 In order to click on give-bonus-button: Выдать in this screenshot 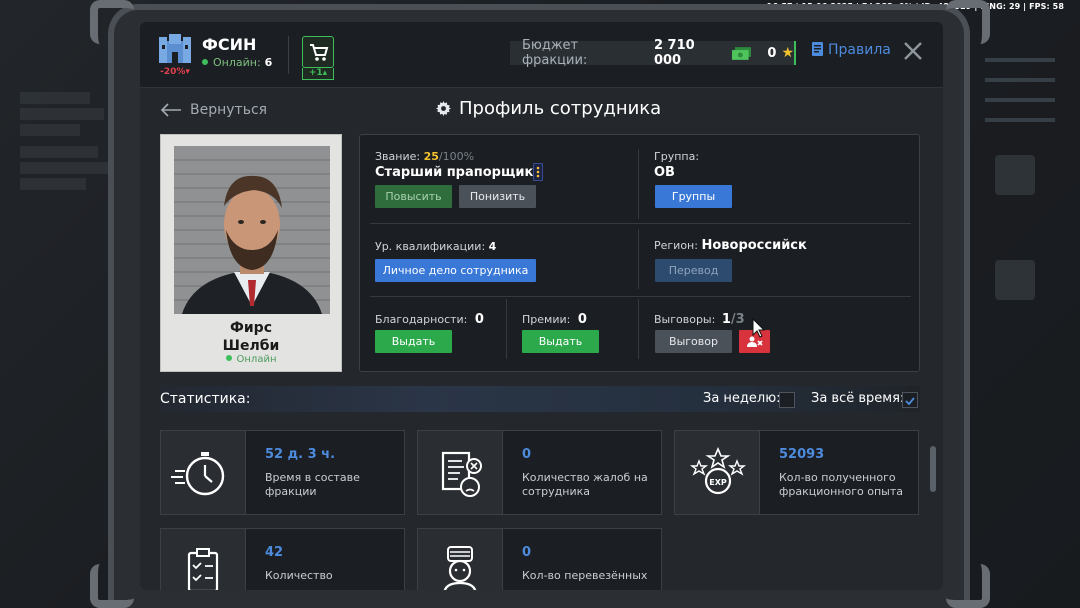, I will do `click(560, 341)`.